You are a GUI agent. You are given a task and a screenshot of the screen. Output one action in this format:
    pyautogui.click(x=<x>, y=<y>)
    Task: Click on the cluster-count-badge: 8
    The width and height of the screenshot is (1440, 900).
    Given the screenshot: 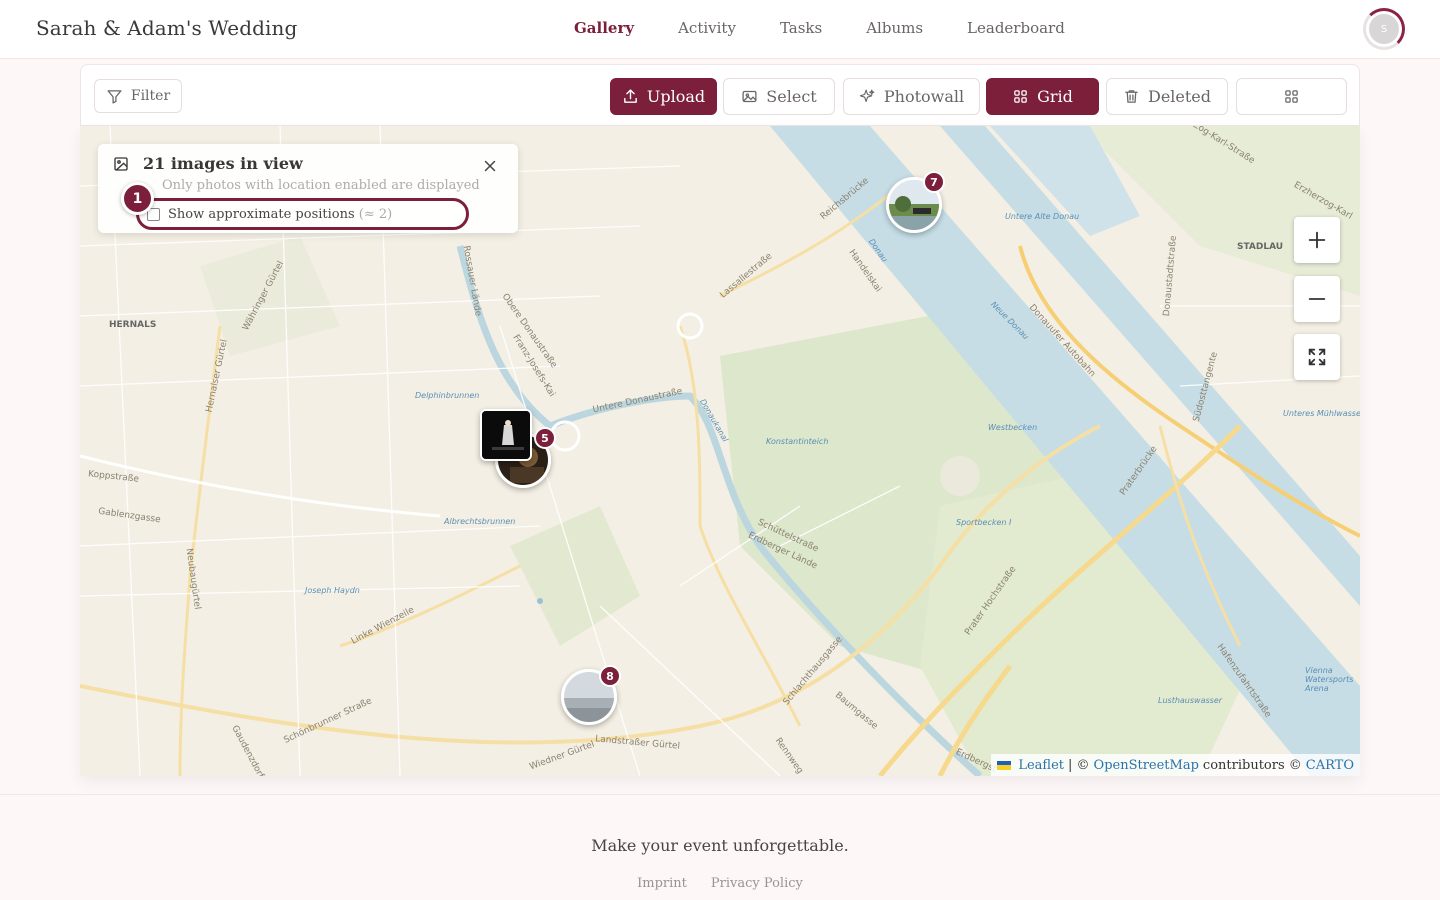 What is the action you would take?
    pyautogui.click(x=610, y=676)
    